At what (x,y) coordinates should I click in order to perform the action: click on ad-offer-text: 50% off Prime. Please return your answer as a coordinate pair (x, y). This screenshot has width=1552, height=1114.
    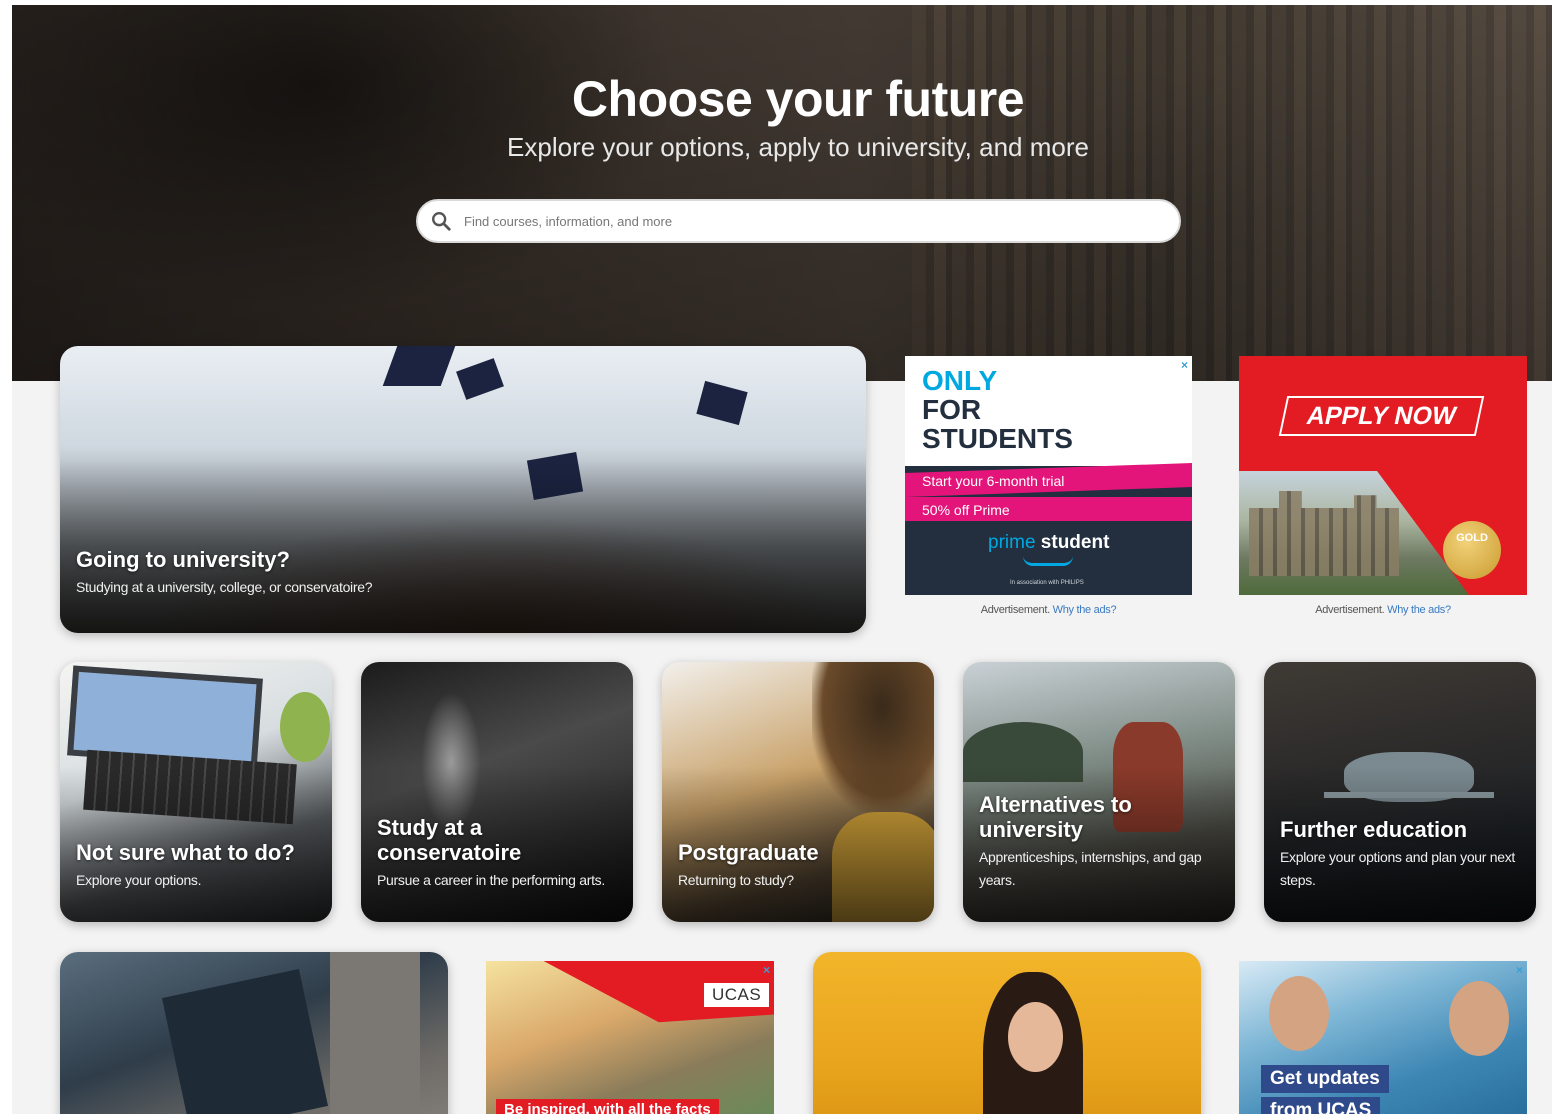
    Looking at the image, I should click on (966, 510).